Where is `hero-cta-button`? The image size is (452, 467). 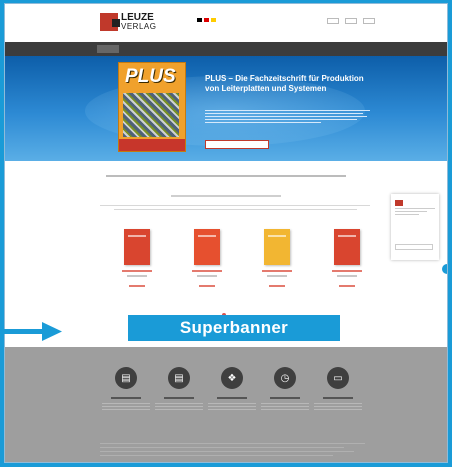 hero-cta-button is located at coordinates (237, 144).